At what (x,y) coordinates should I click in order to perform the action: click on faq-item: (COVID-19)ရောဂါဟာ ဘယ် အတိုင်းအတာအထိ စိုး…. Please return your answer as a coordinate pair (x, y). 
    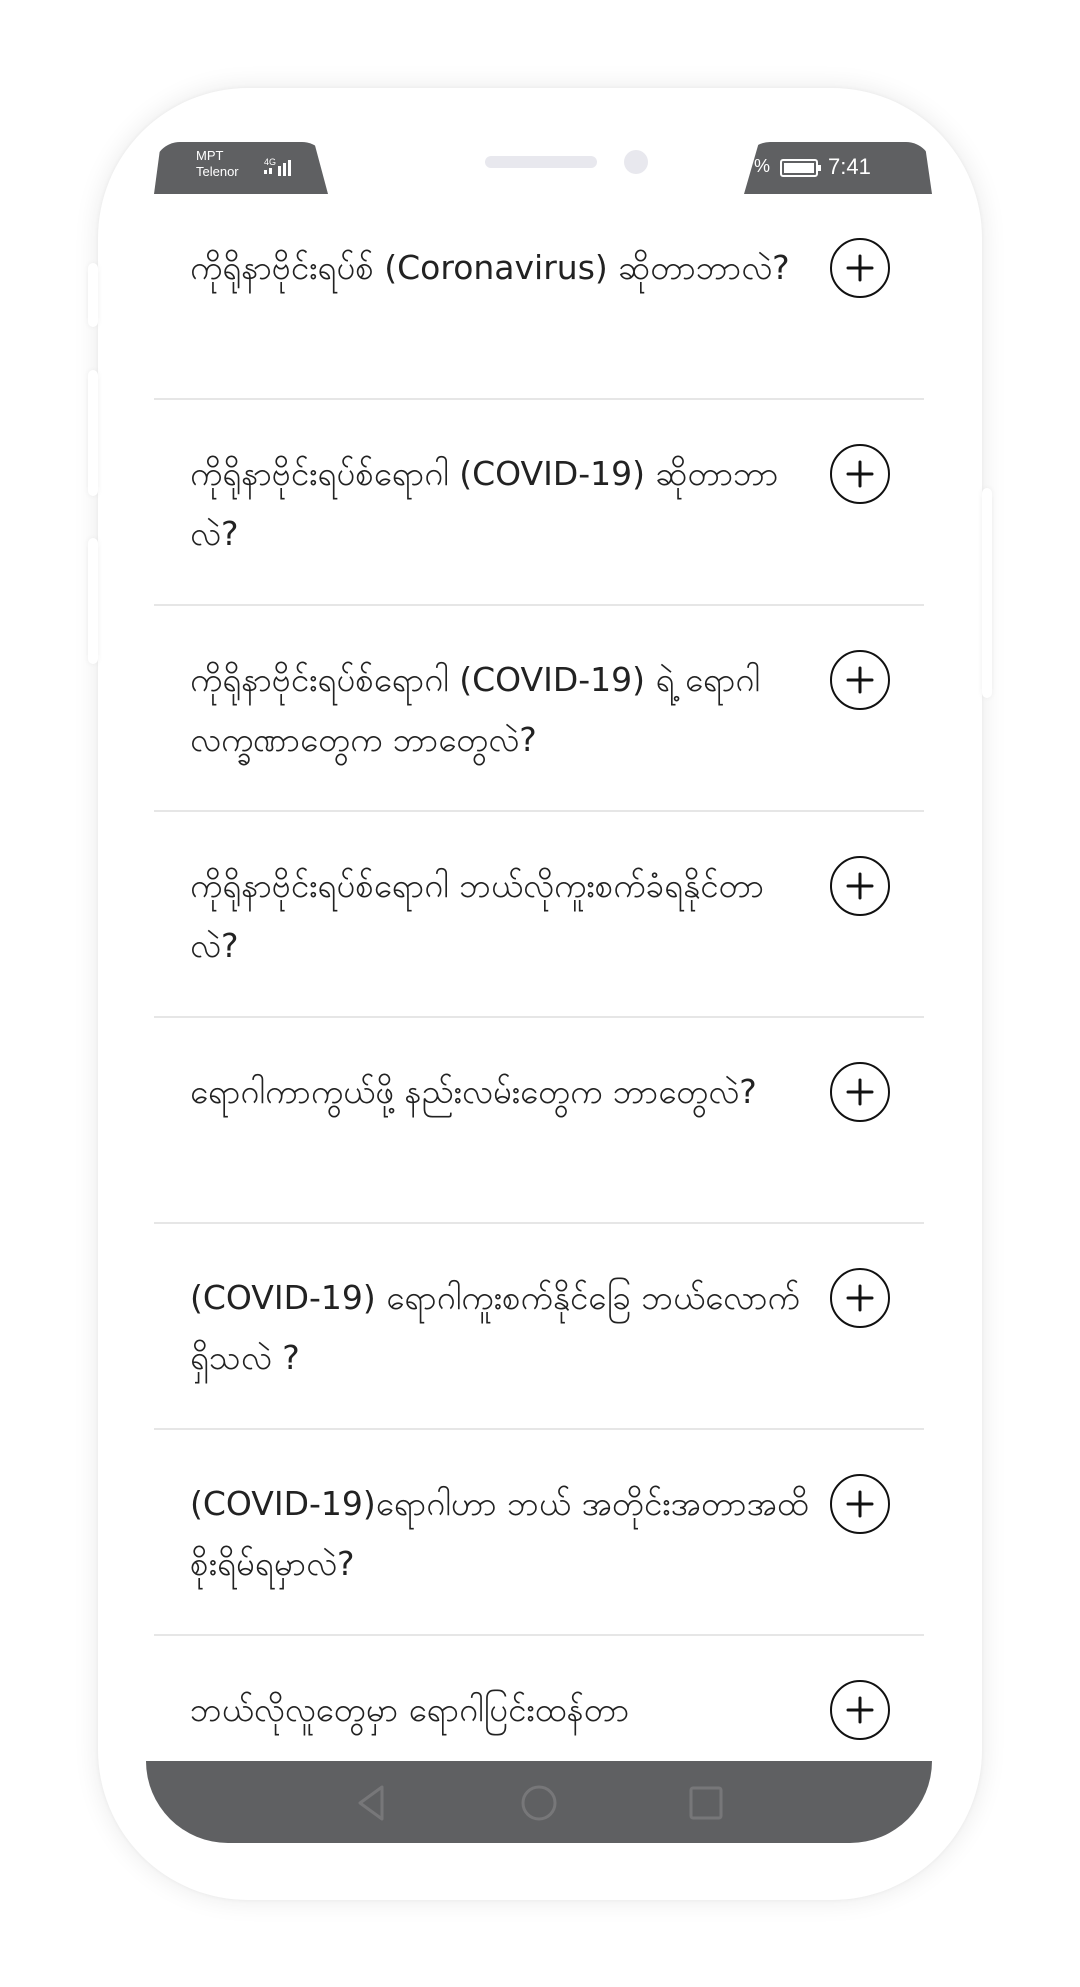
    Looking at the image, I should click on (539, 1533).